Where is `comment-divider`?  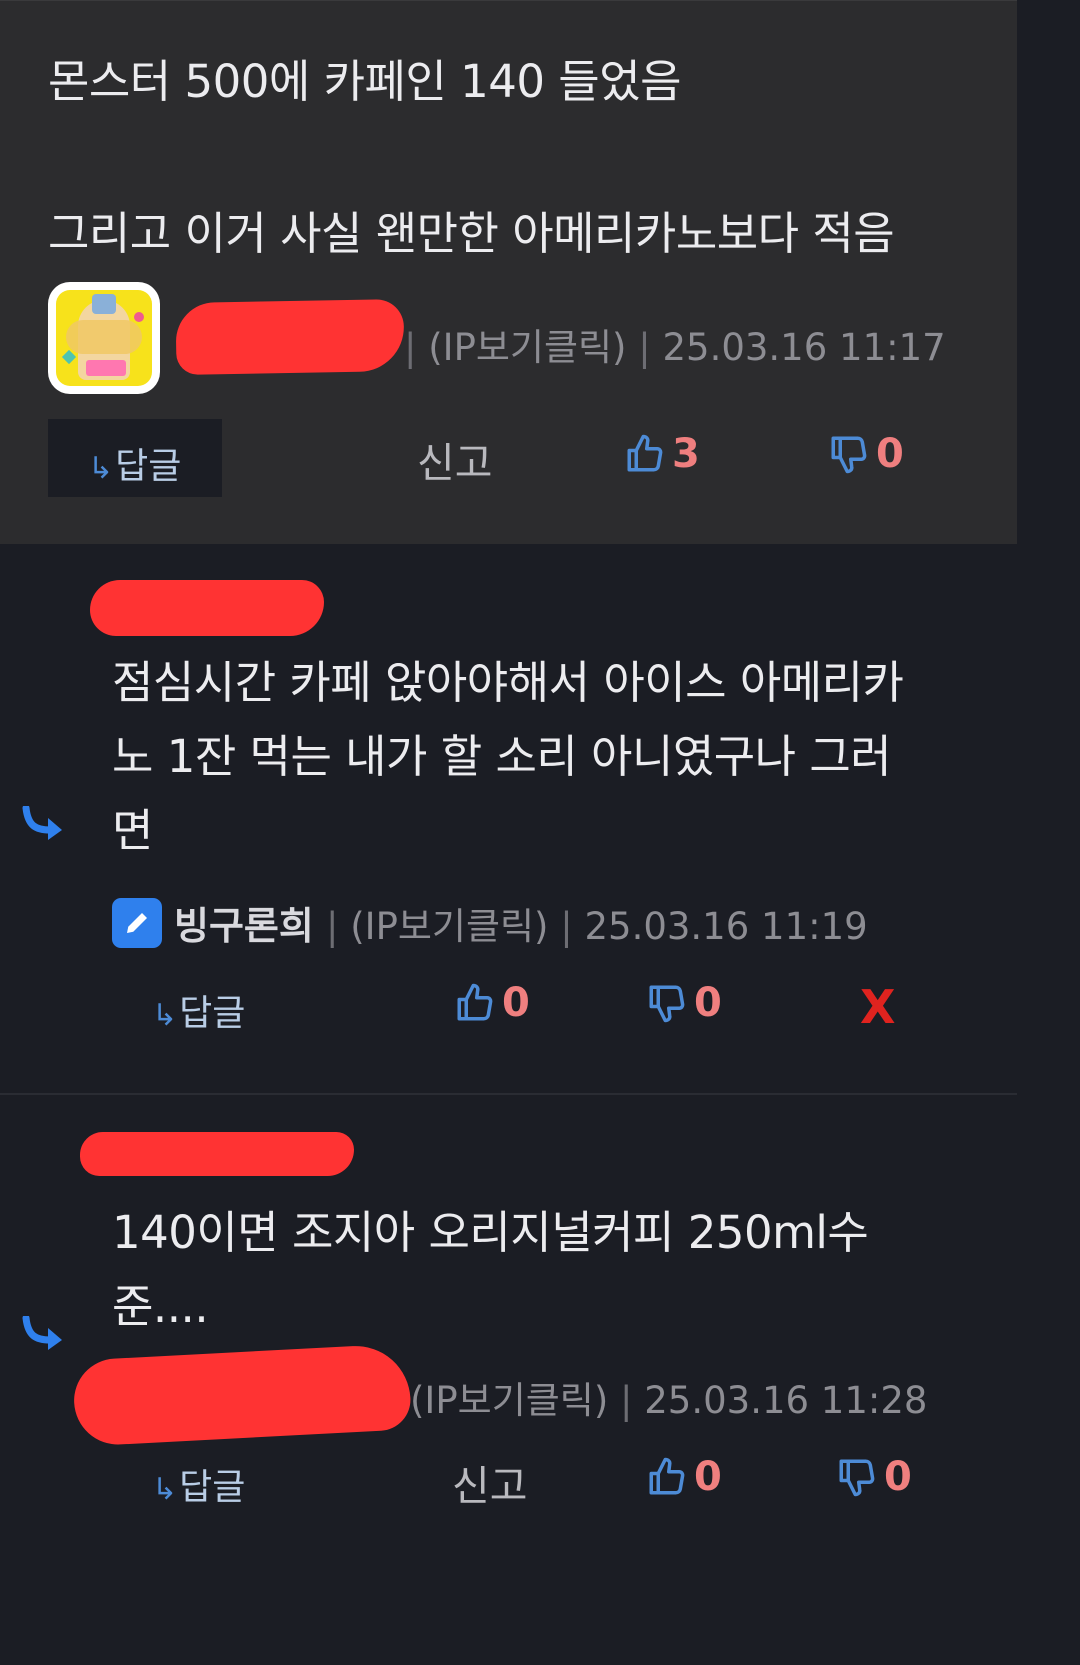 comment-divider is located at coordinates (508, 1094).